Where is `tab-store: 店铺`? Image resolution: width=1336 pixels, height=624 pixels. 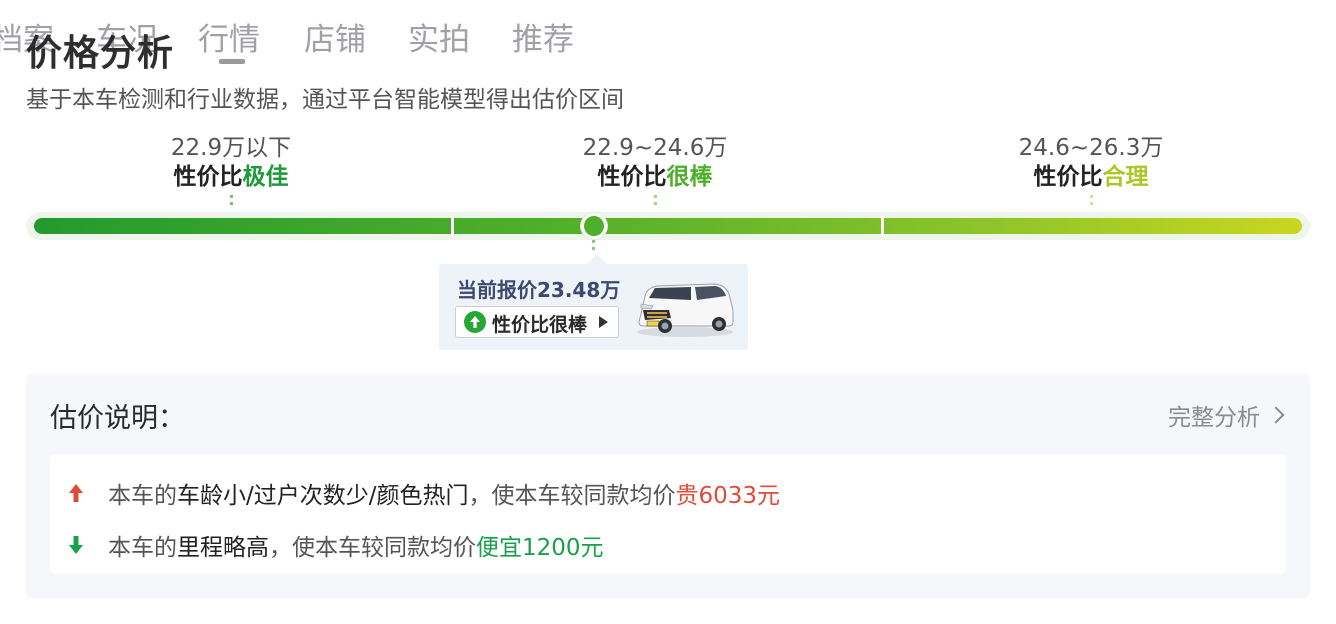 tab-store: 店铺 is located at coordinates (335, 36).